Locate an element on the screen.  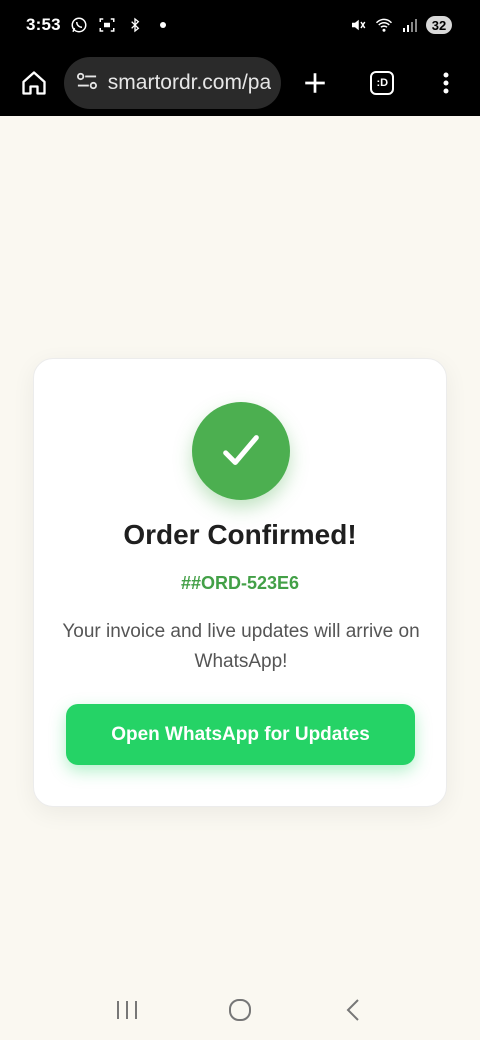
recents-button is located at coordinates (127, 1010).